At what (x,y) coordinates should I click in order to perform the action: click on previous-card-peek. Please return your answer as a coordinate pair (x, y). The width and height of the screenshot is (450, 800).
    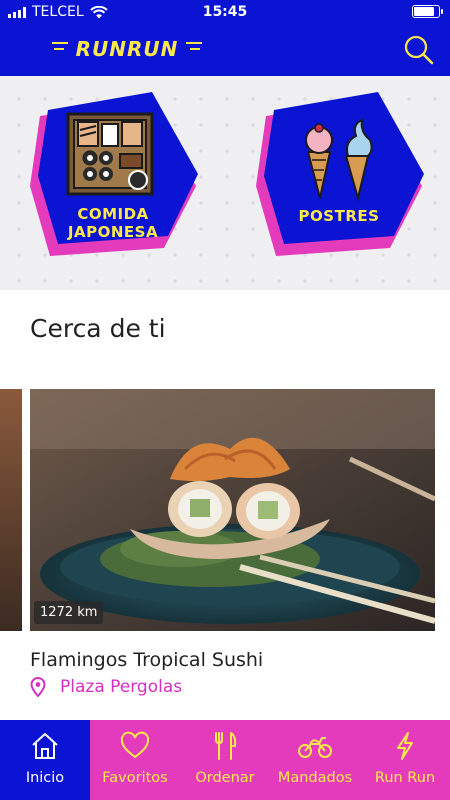
    Looking at the image, I should click on (11, 510).